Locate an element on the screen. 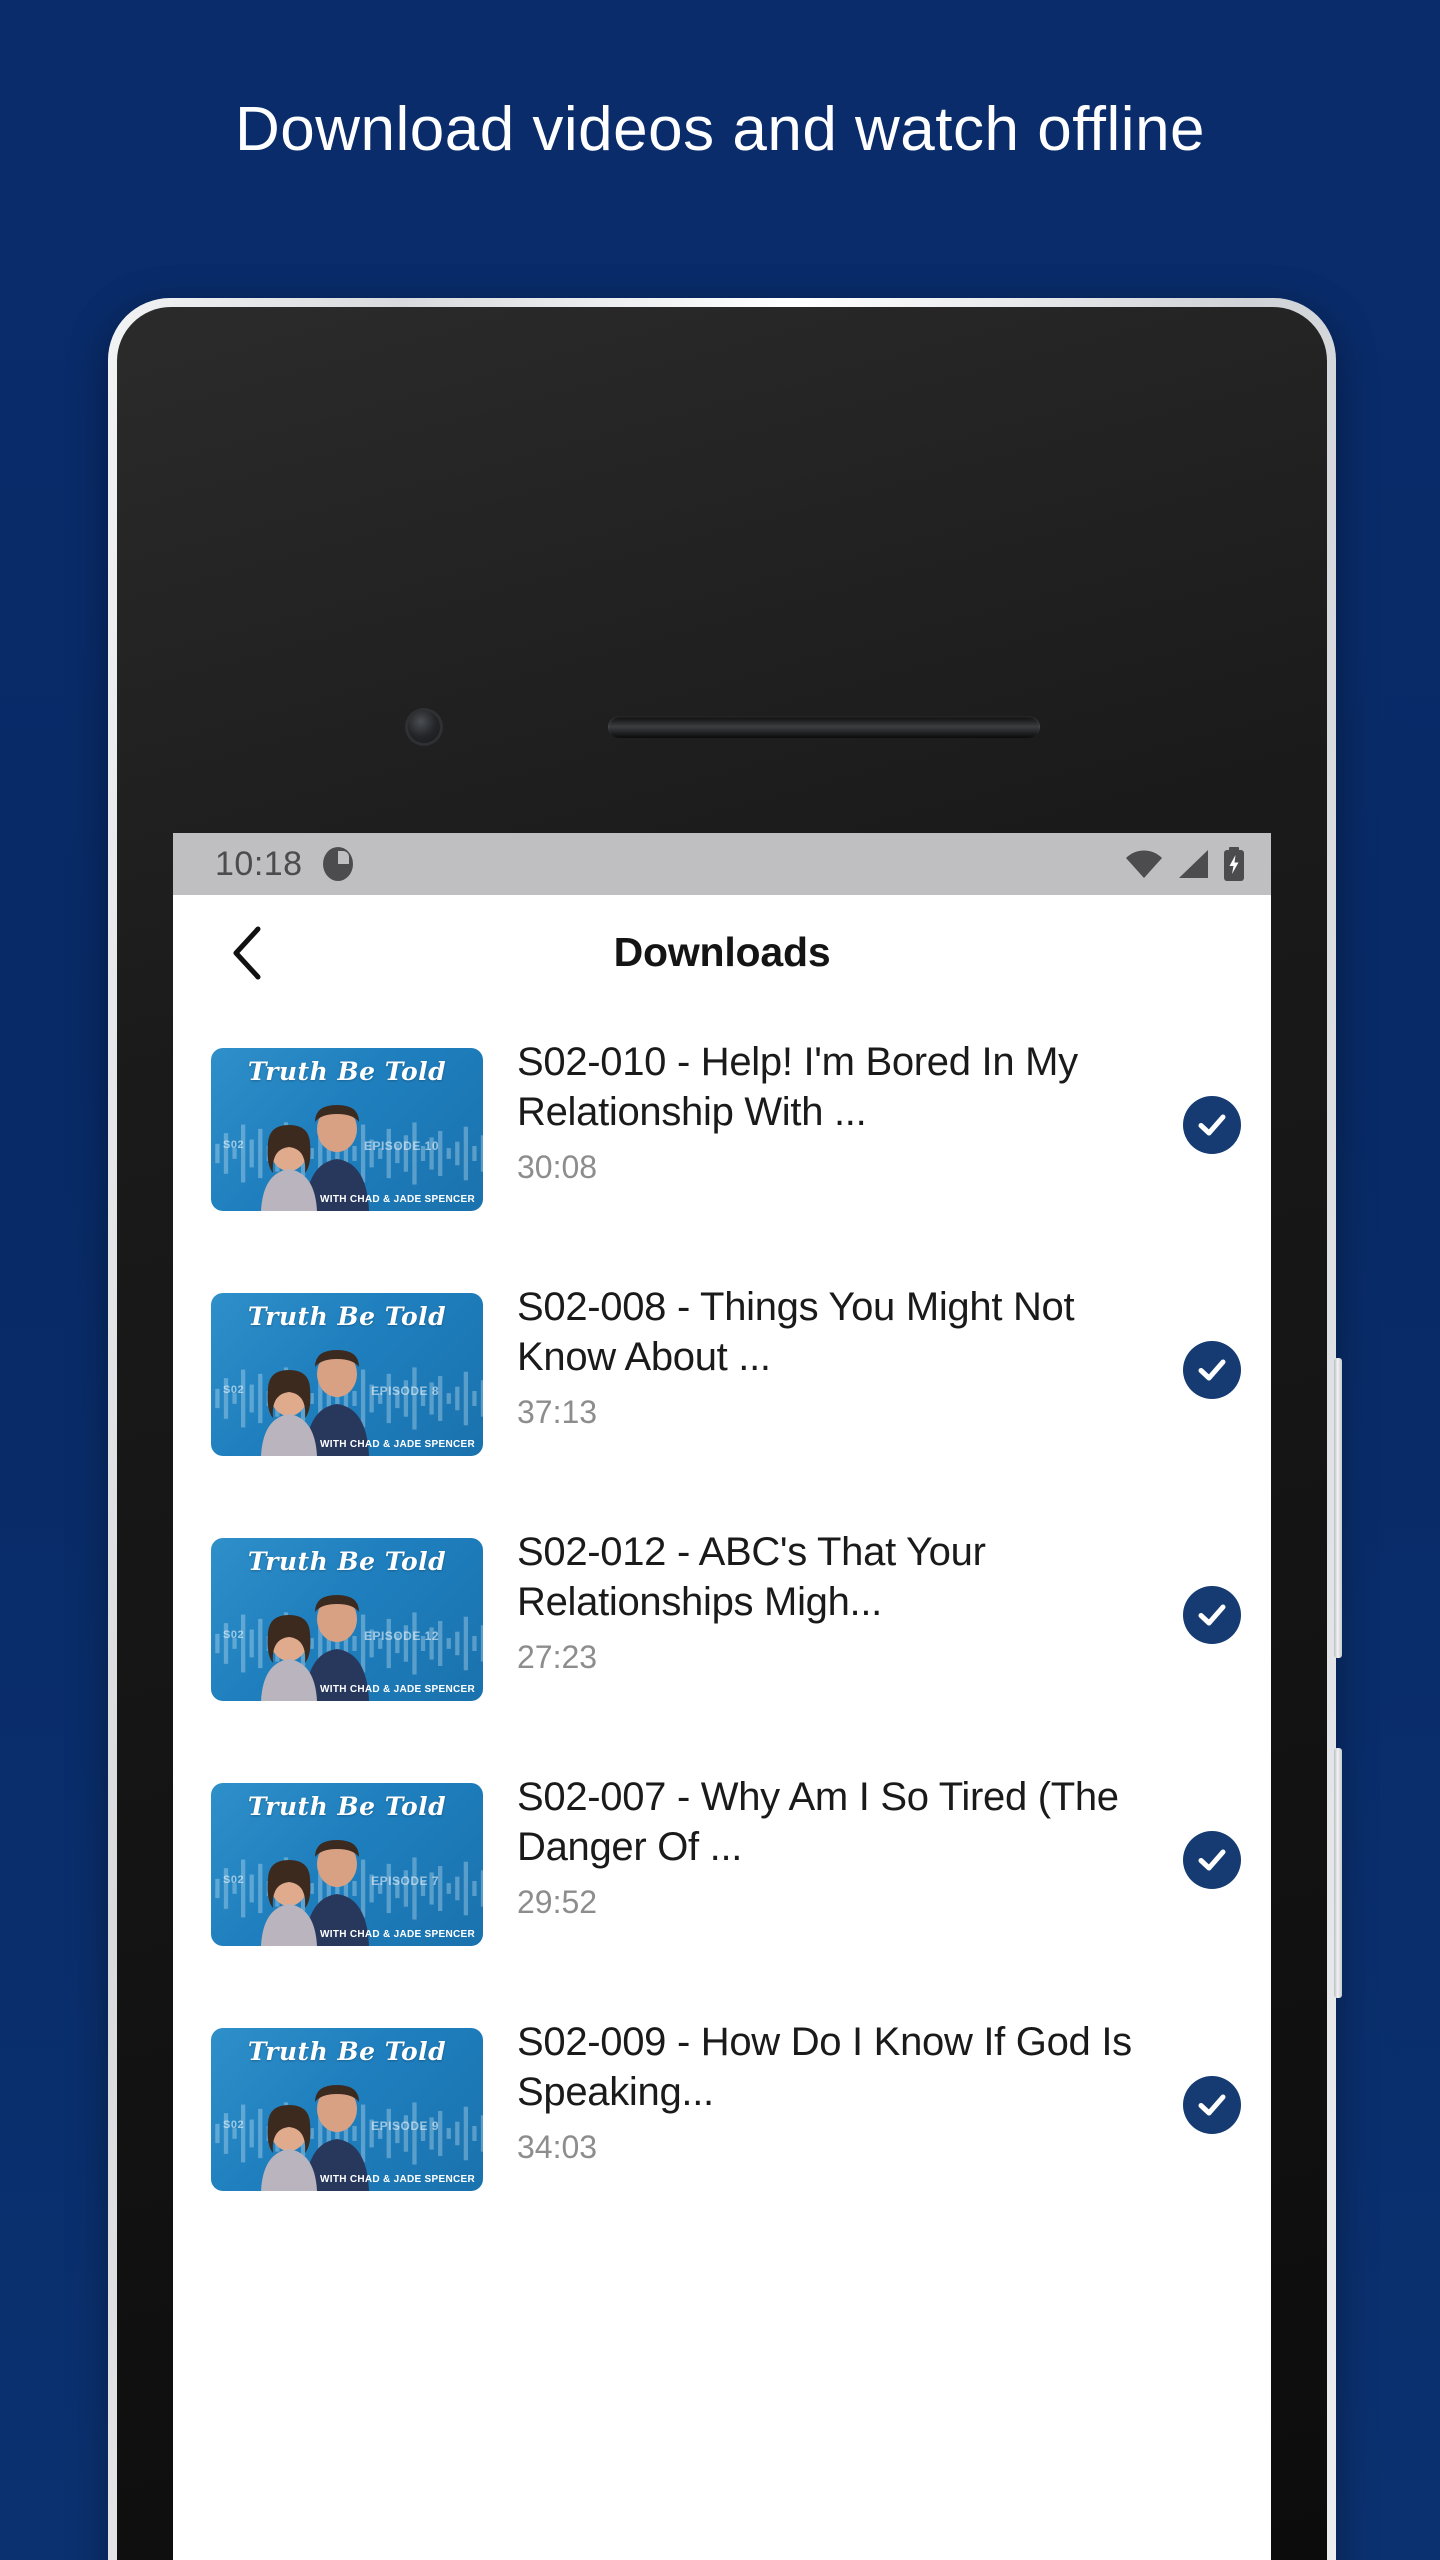 The image size is (1440, 2560). episode-duration: 30:08 is located at coordinates (557, 1167).